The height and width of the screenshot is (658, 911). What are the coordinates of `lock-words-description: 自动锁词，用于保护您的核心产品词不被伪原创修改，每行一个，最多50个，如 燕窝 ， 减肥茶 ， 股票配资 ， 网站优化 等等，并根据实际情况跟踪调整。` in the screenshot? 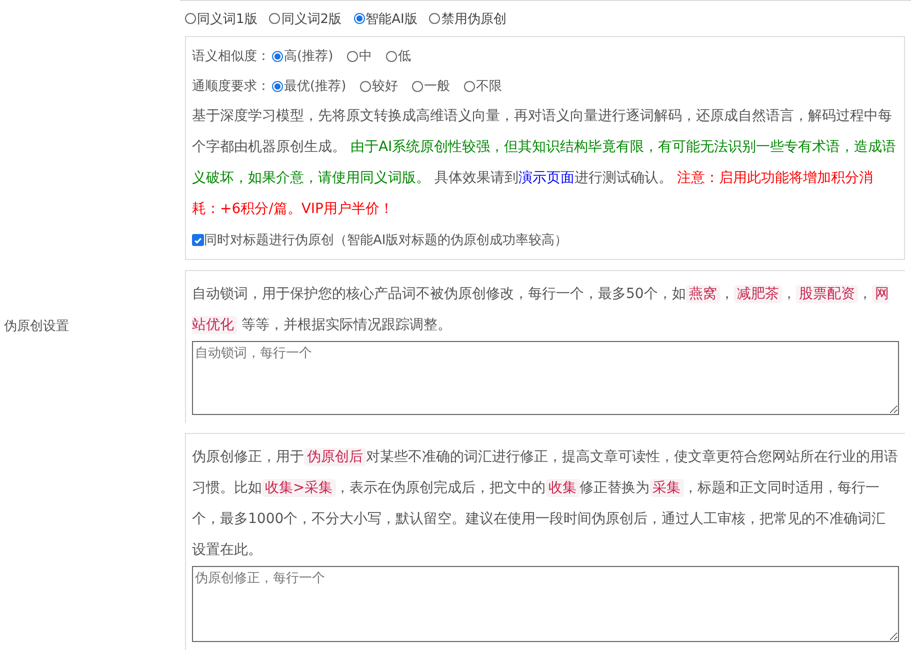 It's located at (541, 310).